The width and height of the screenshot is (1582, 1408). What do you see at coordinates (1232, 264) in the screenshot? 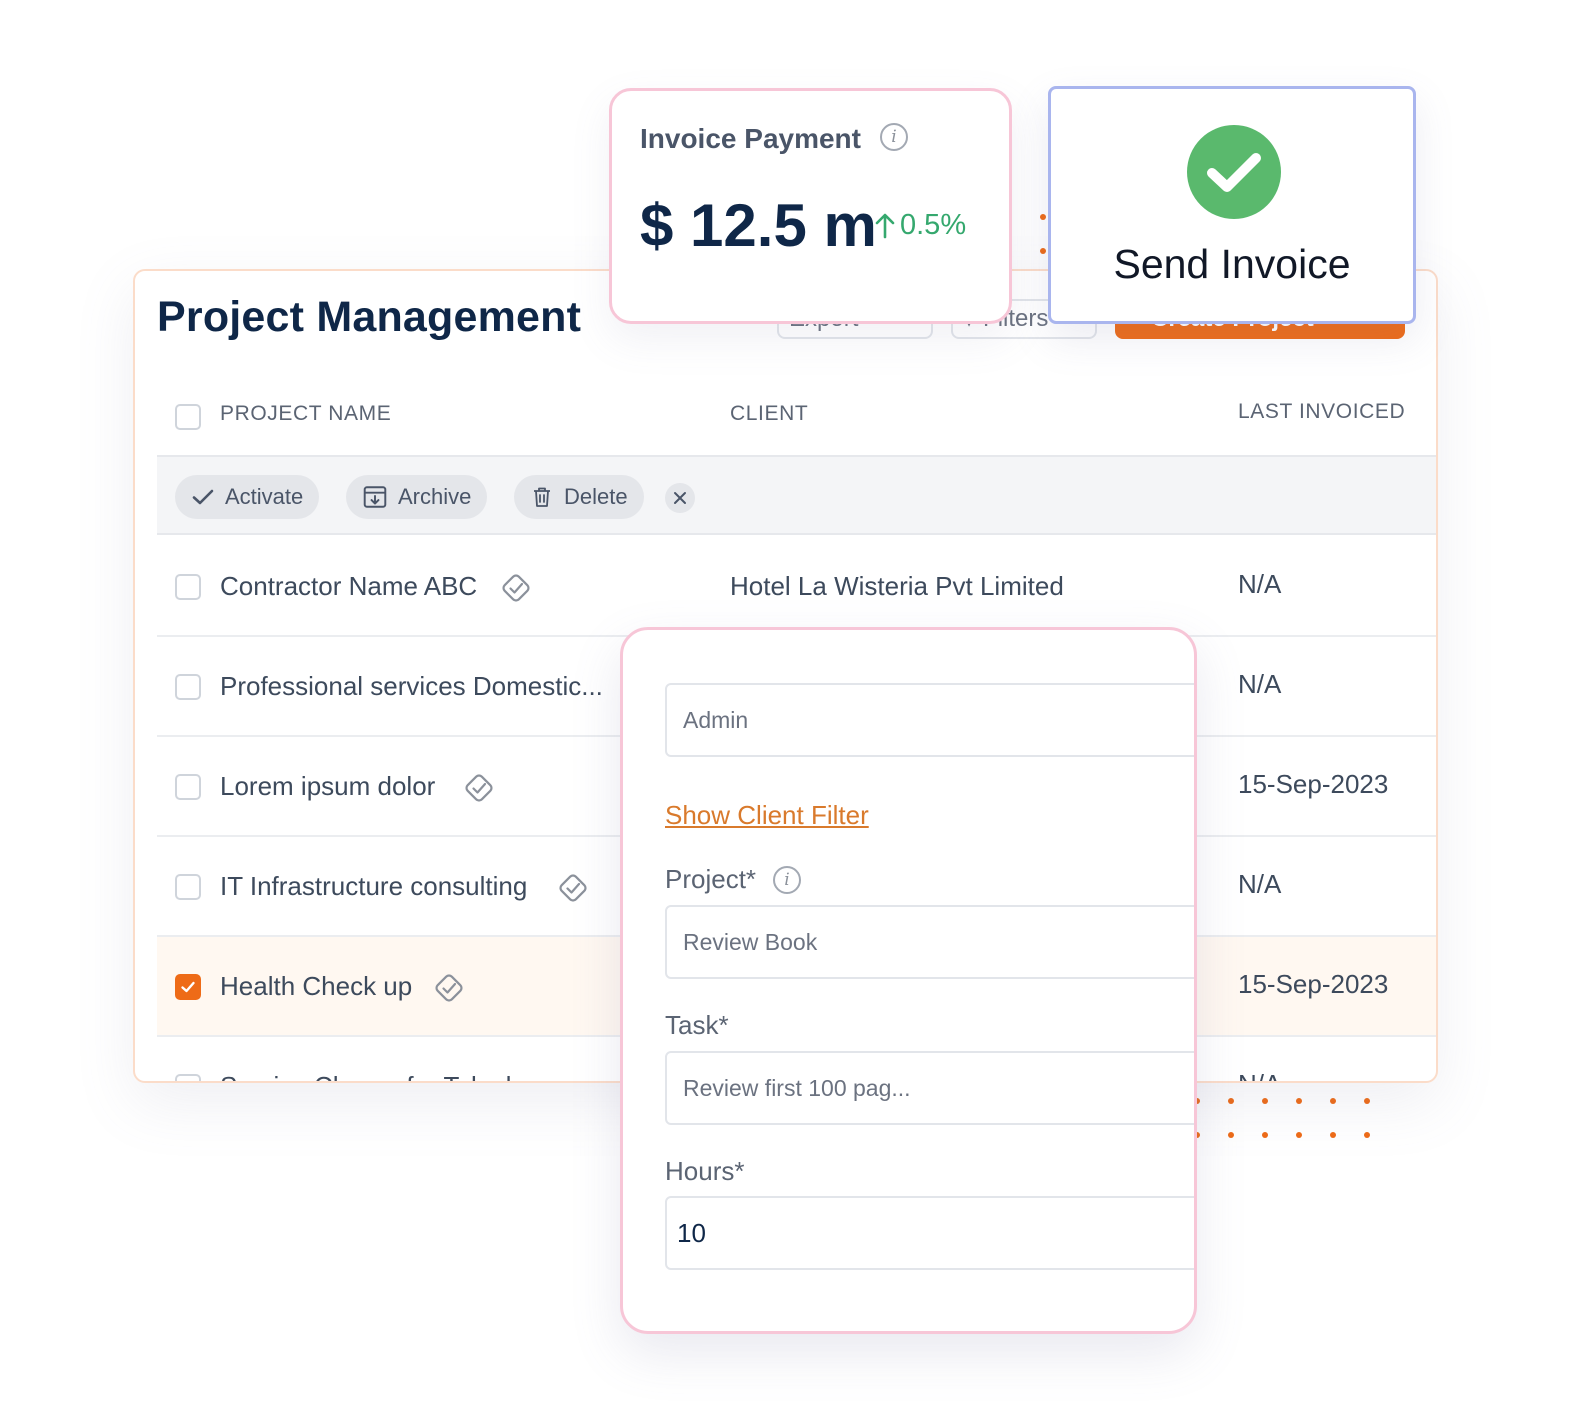
I see `send-invoice-label: Send Invoice` at bounding box center [1232, 264].